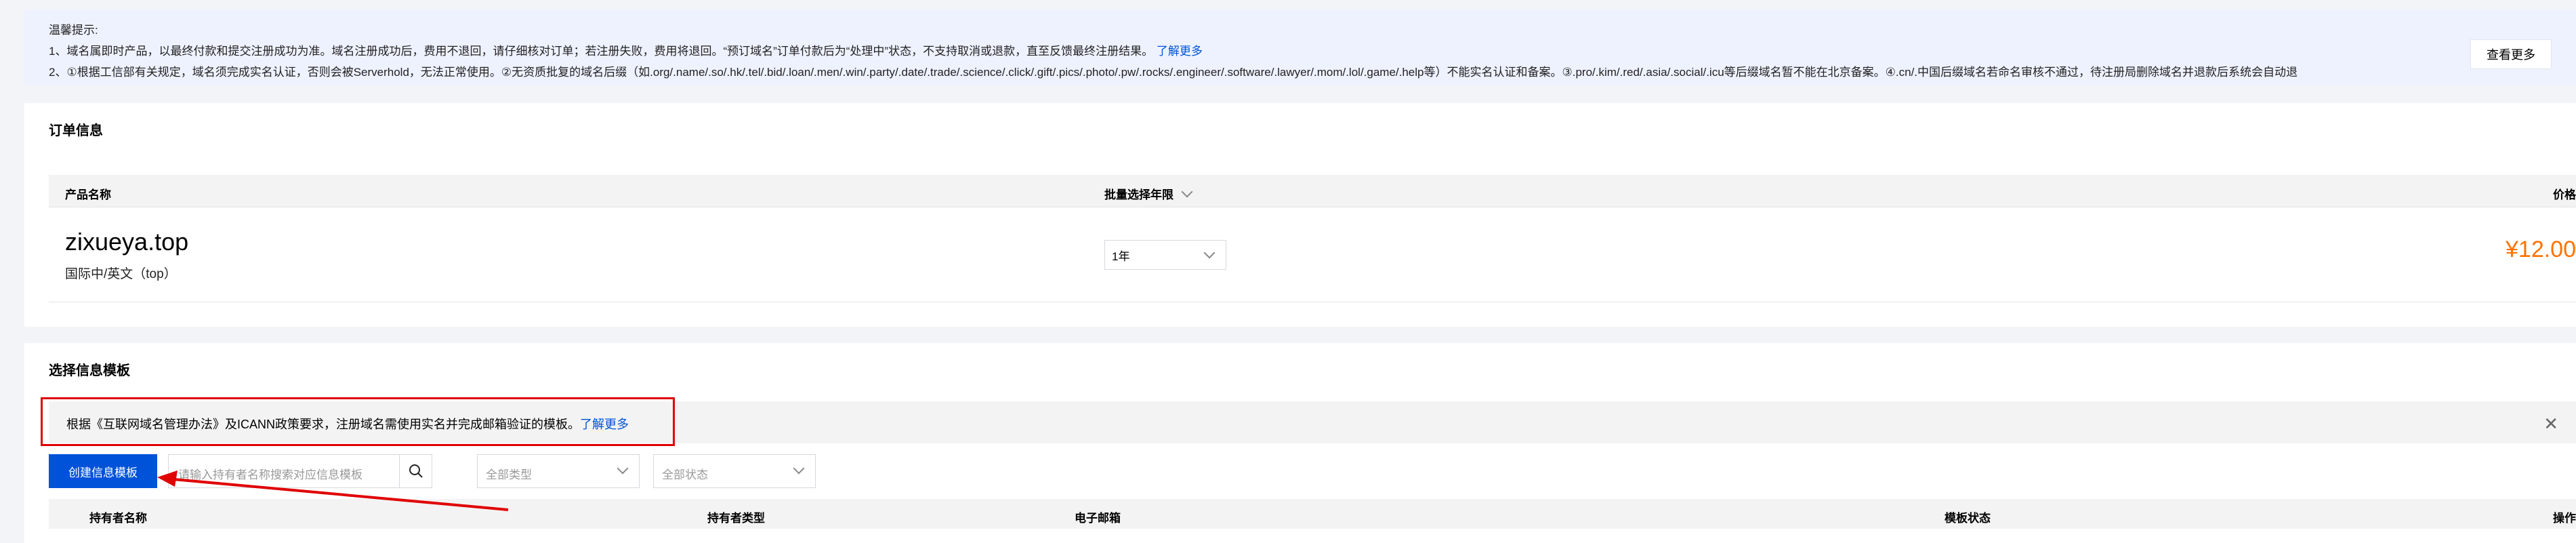 This screenshot has width=2576, height=543. I want to click on batch-years-label: 批量选择年限, so click(1138, 194).